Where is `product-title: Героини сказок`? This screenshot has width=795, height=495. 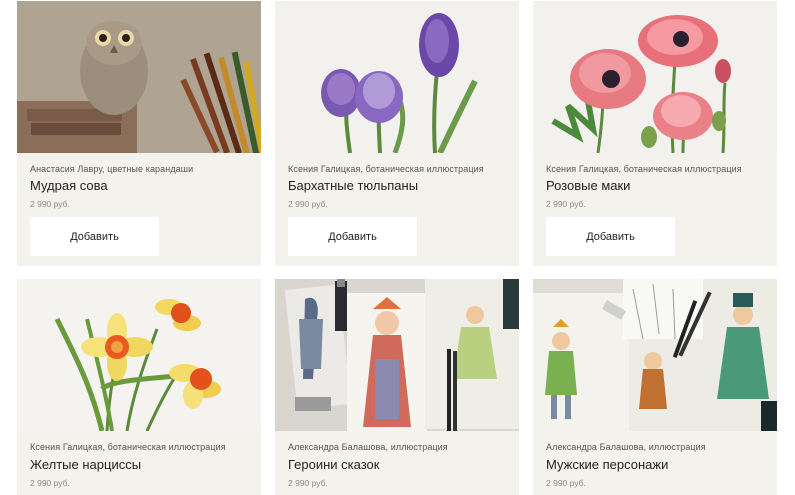 product-title: Героини сказок is located at coordinates (333, 464).